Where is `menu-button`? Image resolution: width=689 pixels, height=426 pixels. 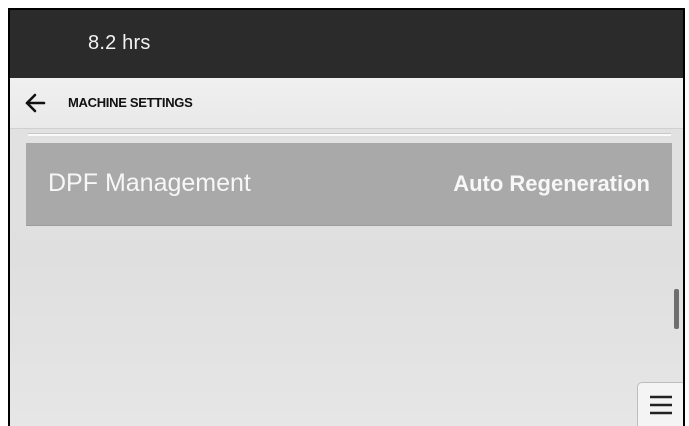 menu-button is located at coordinates (660, 404).